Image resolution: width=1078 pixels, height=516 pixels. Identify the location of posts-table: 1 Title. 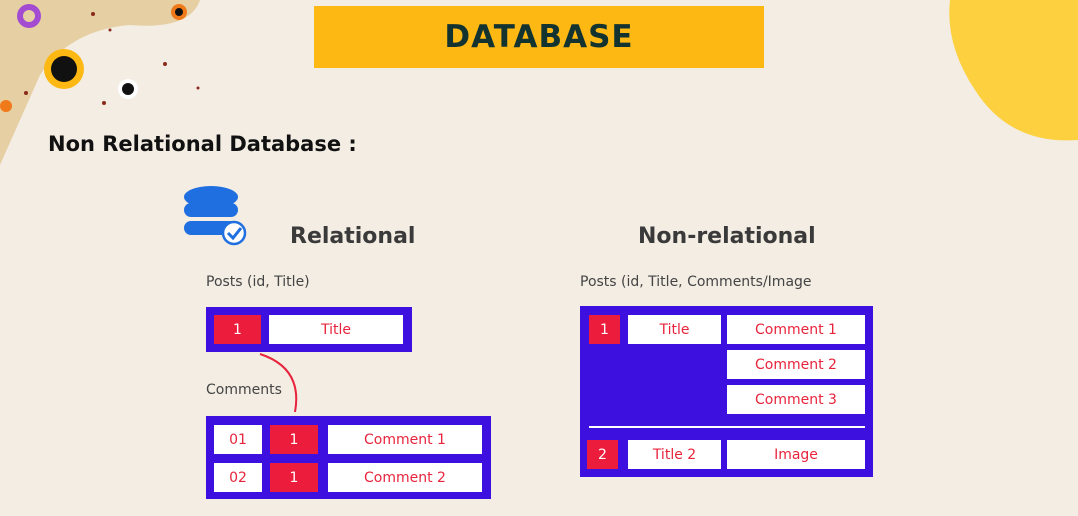
(309, 329).